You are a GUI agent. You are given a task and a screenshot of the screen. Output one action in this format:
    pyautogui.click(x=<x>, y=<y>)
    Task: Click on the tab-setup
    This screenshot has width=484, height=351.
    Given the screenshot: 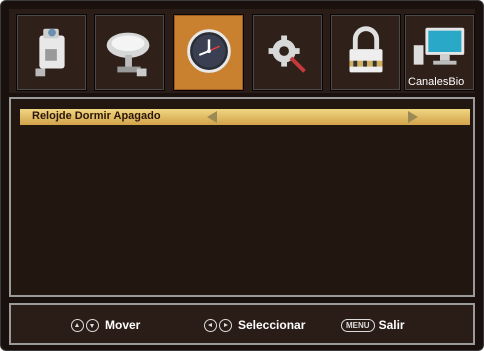 What is the action you would take?
    pyautogui.click(x=287, y=52)
    